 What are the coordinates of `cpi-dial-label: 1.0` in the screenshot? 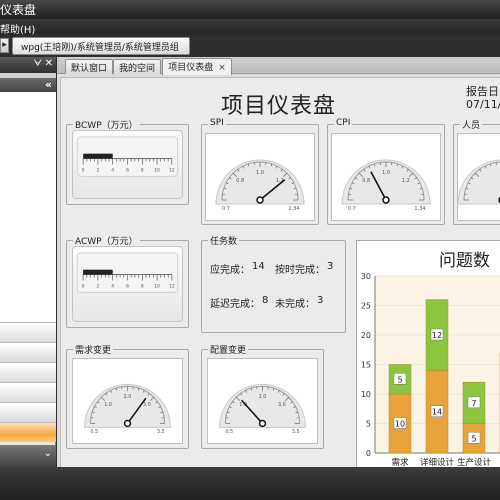 It's located at (386, 173).